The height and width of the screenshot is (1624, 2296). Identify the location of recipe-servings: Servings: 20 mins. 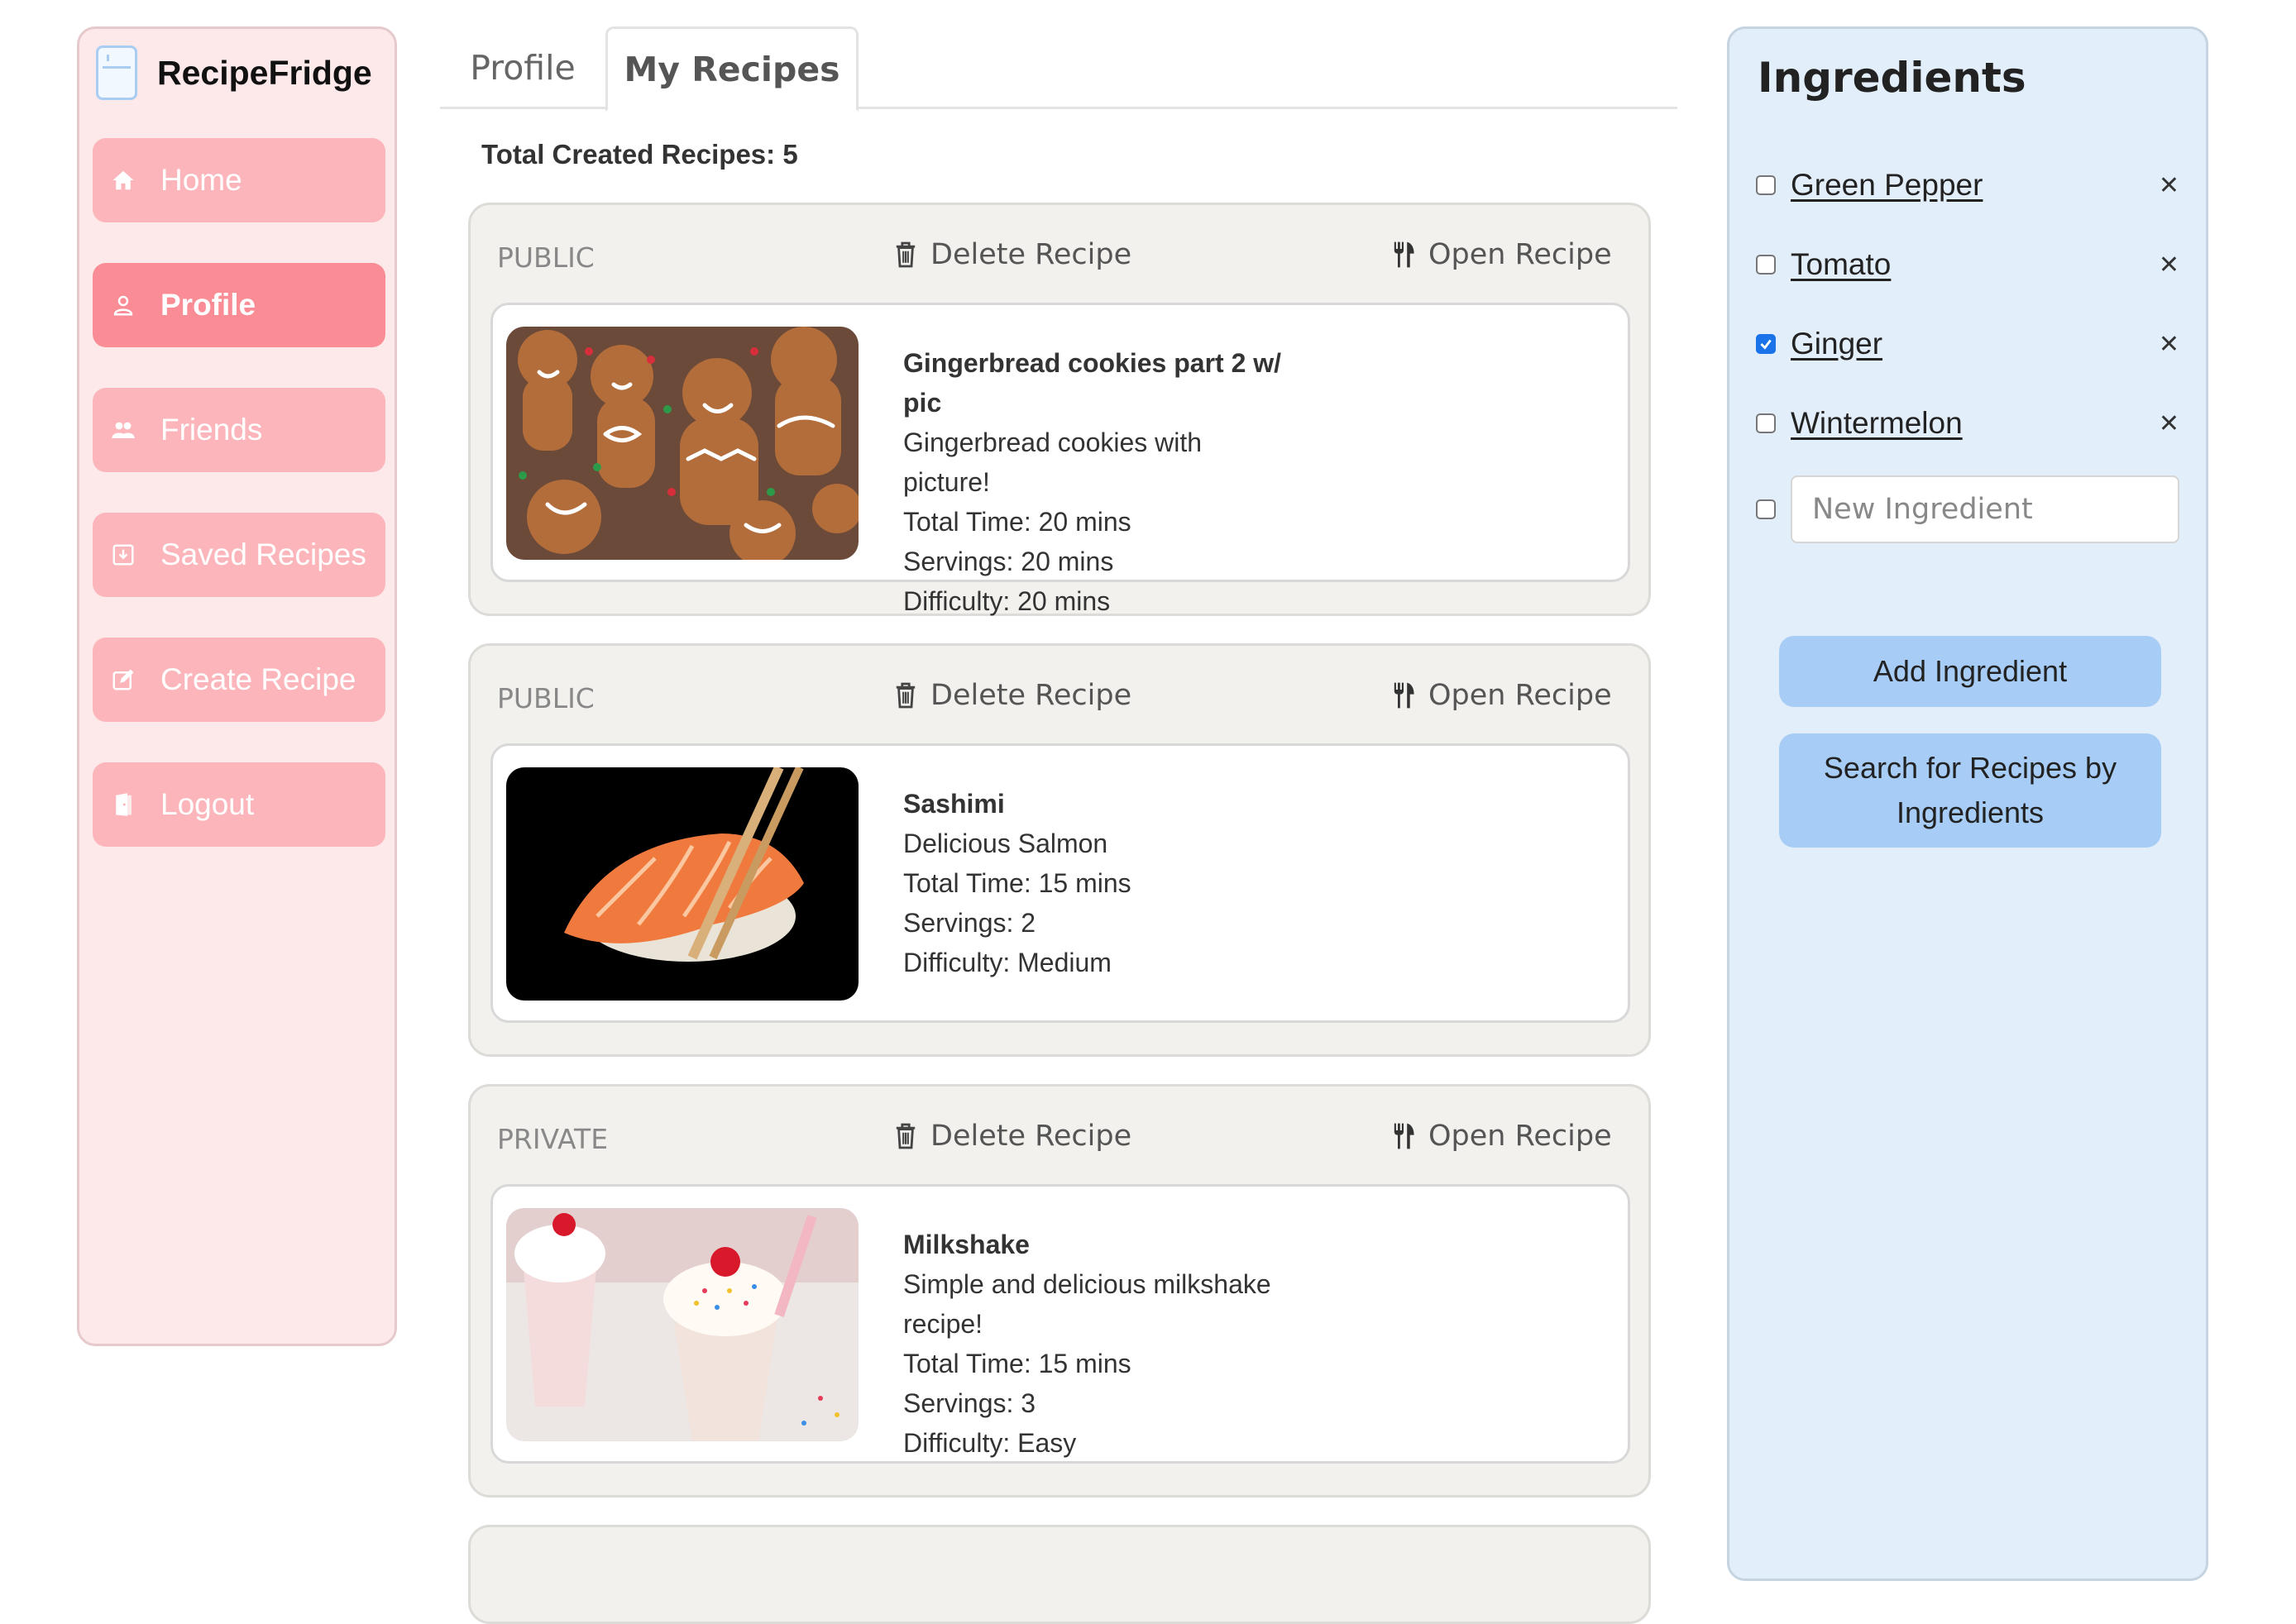
(1008, 561).